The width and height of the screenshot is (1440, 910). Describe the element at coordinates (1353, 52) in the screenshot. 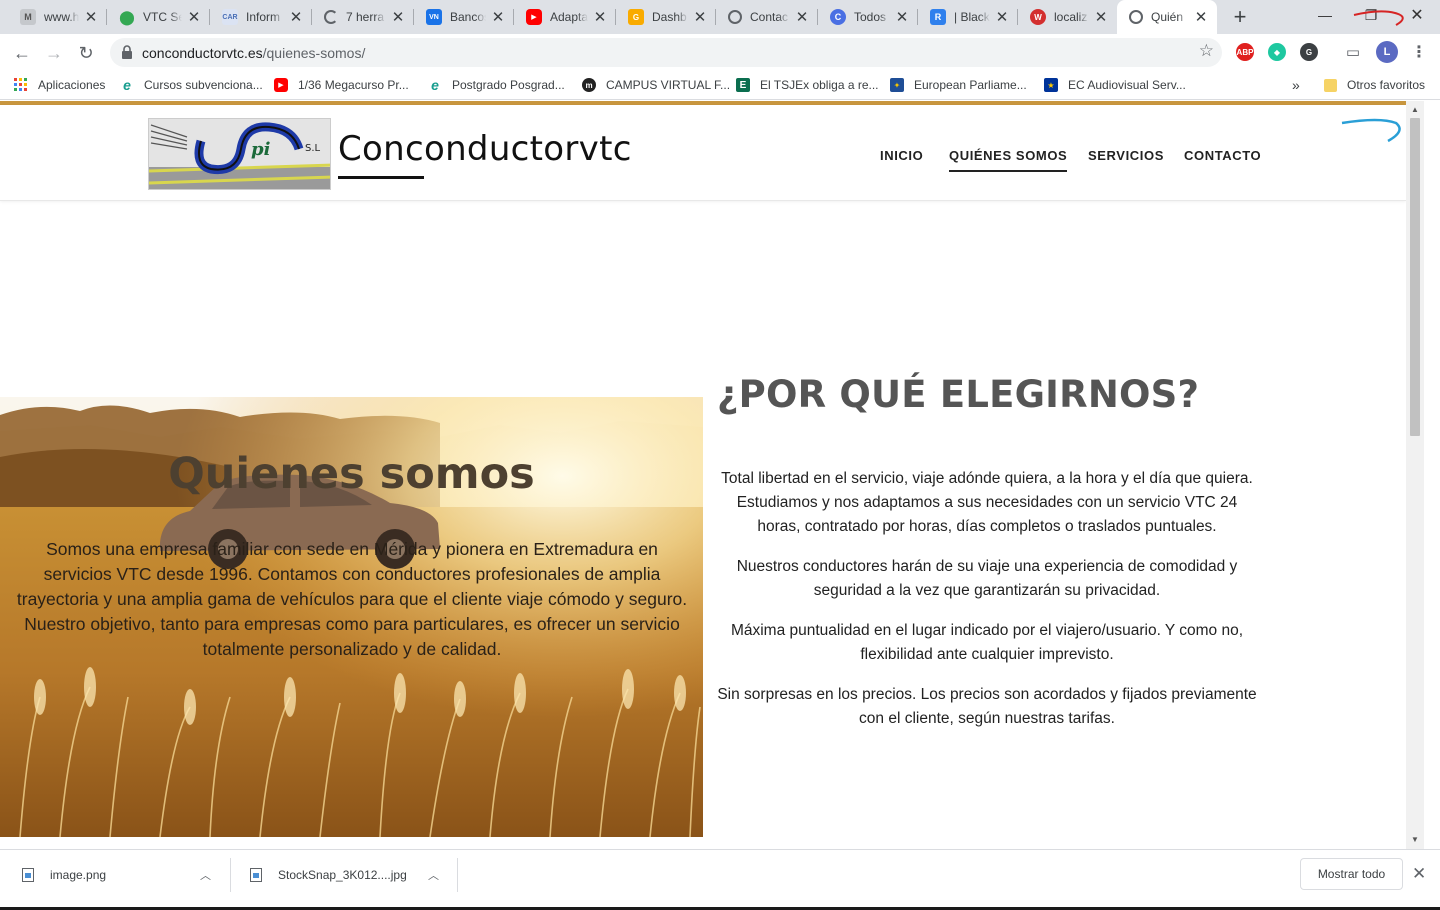

I see `cast-icon: ▭` at that location.